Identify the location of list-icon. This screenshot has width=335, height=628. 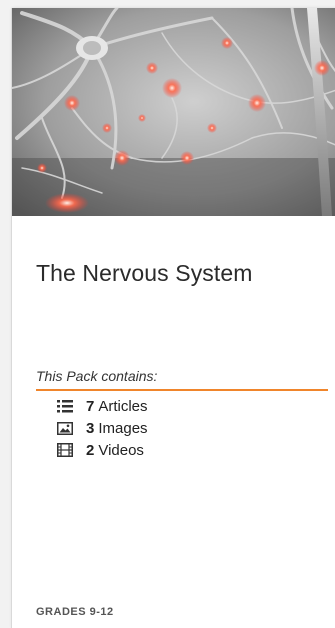
(65, 406).